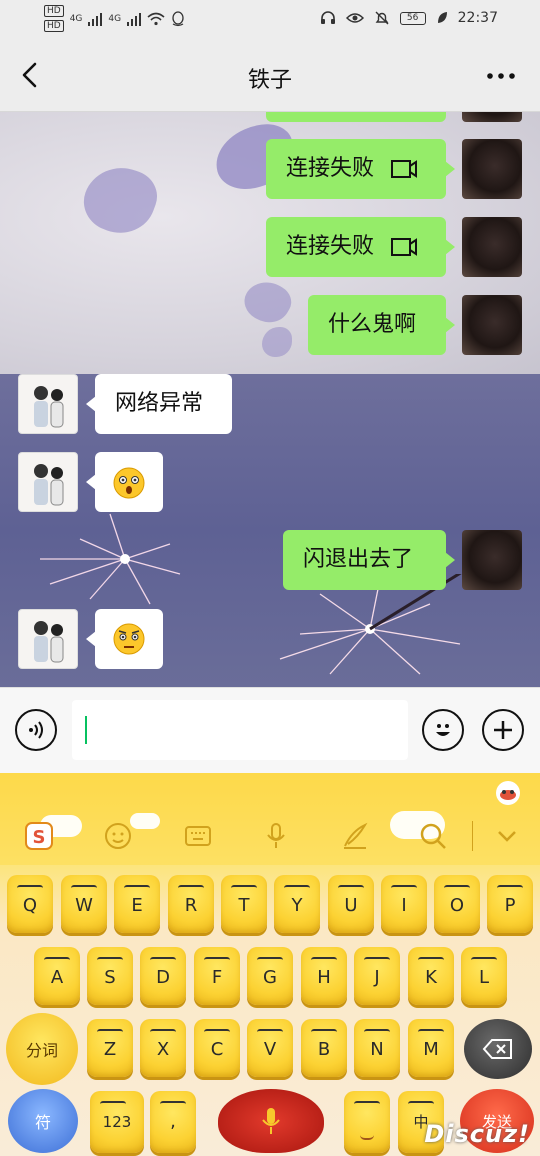 Image resolution: width=540 pixels, height=1156 pixels. What do you see at coordinates (477, 1134) in the screenshot?
I see `watermark: Discuz!` at bounding box center [477, 1134].